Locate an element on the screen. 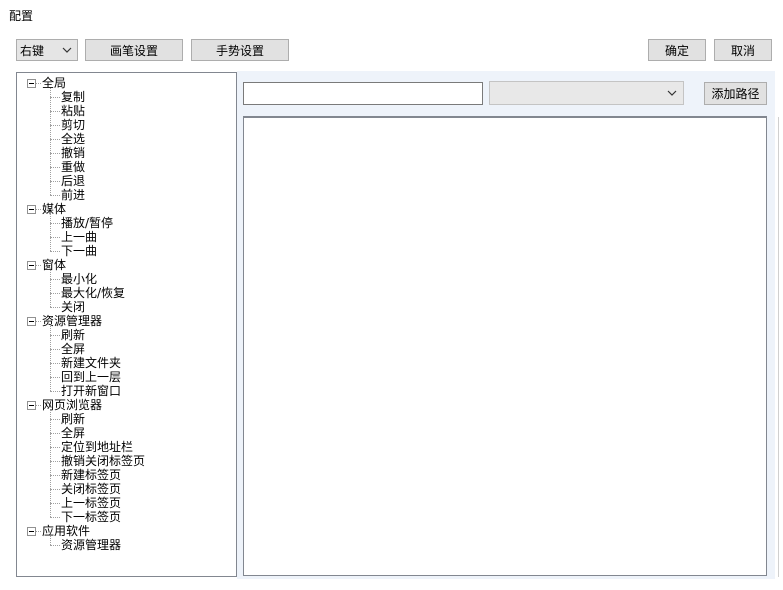 The height and width of the screenshot is (590, 783). scroll-edge is located at coordinates (778, 347).